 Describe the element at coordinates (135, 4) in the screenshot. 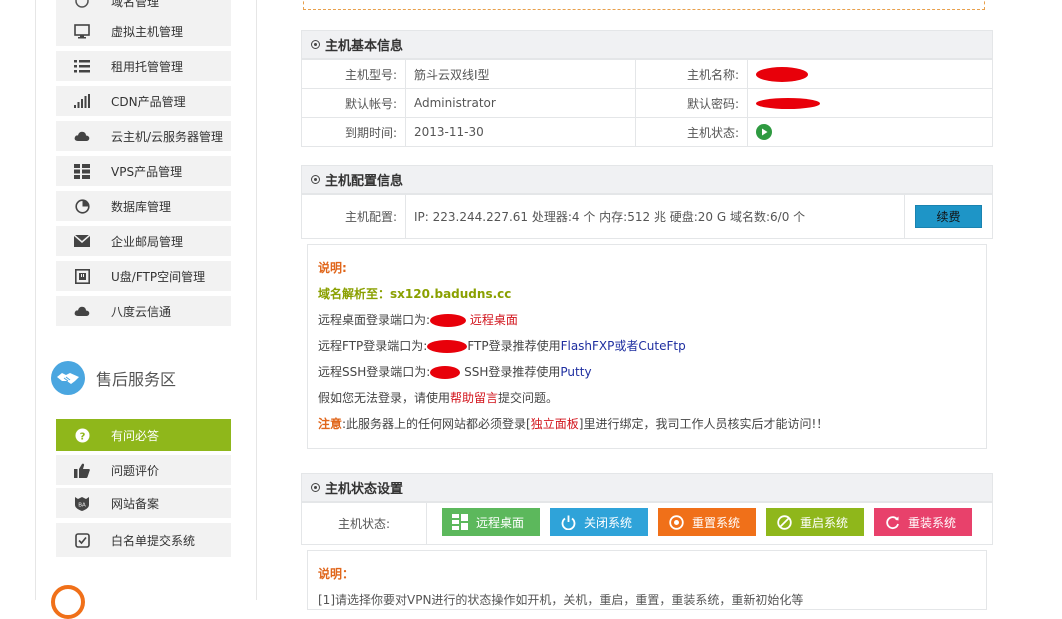

I see `sidebar-item-label: 域名管理` at that location.